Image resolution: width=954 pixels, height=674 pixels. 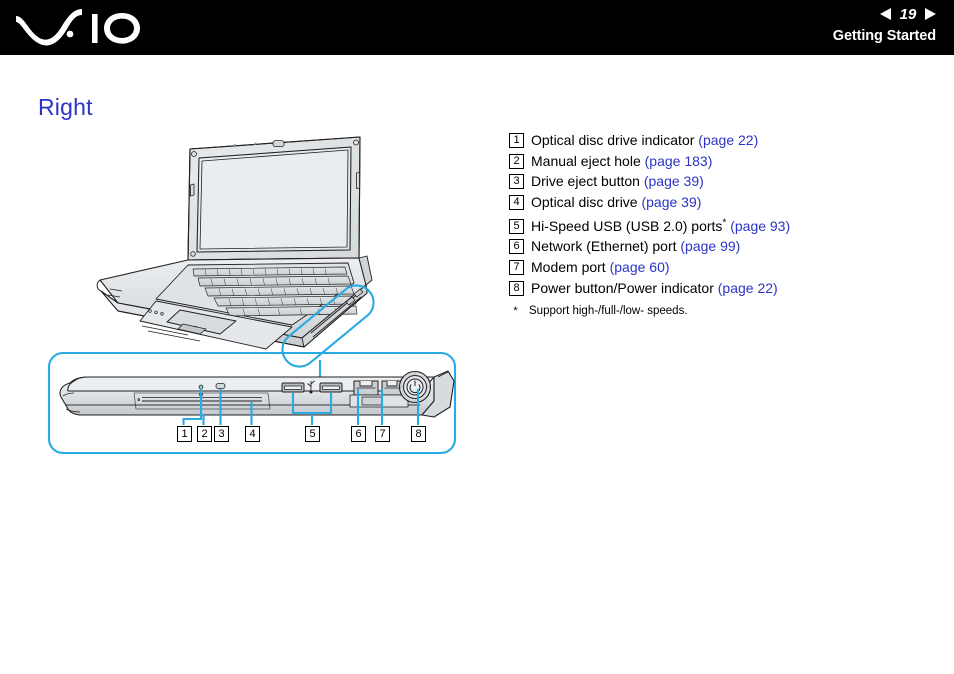 I want to click on section-title: Getting Started, so click(x=884, y=36).